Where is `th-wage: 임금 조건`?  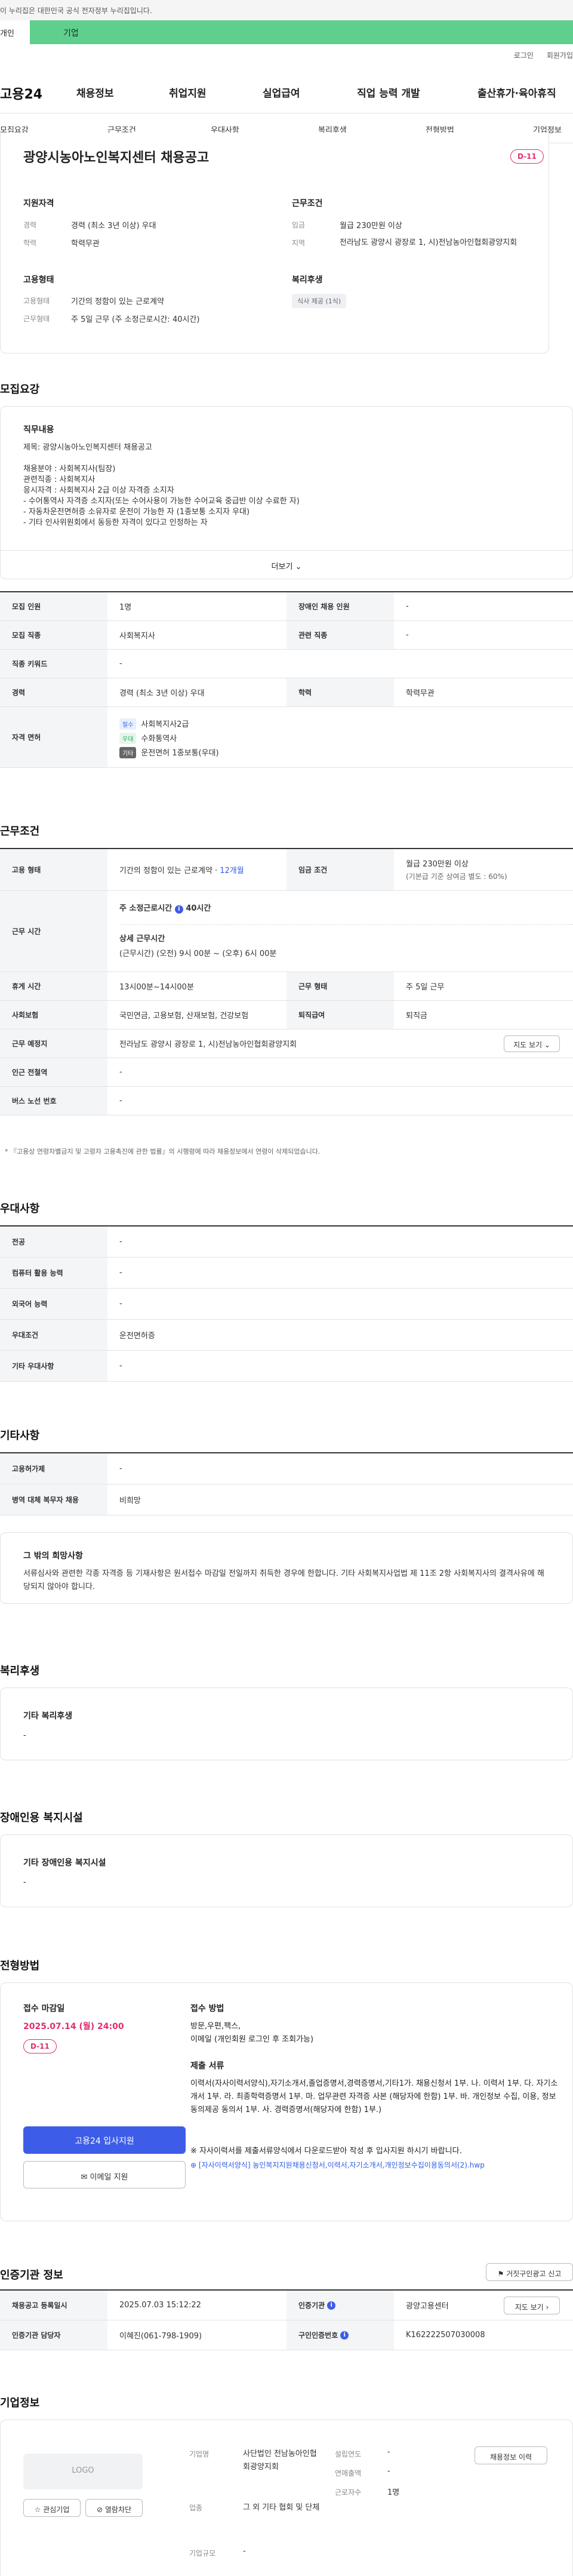
th-wage: 임금 조건 is located at coordinates (340, 869).